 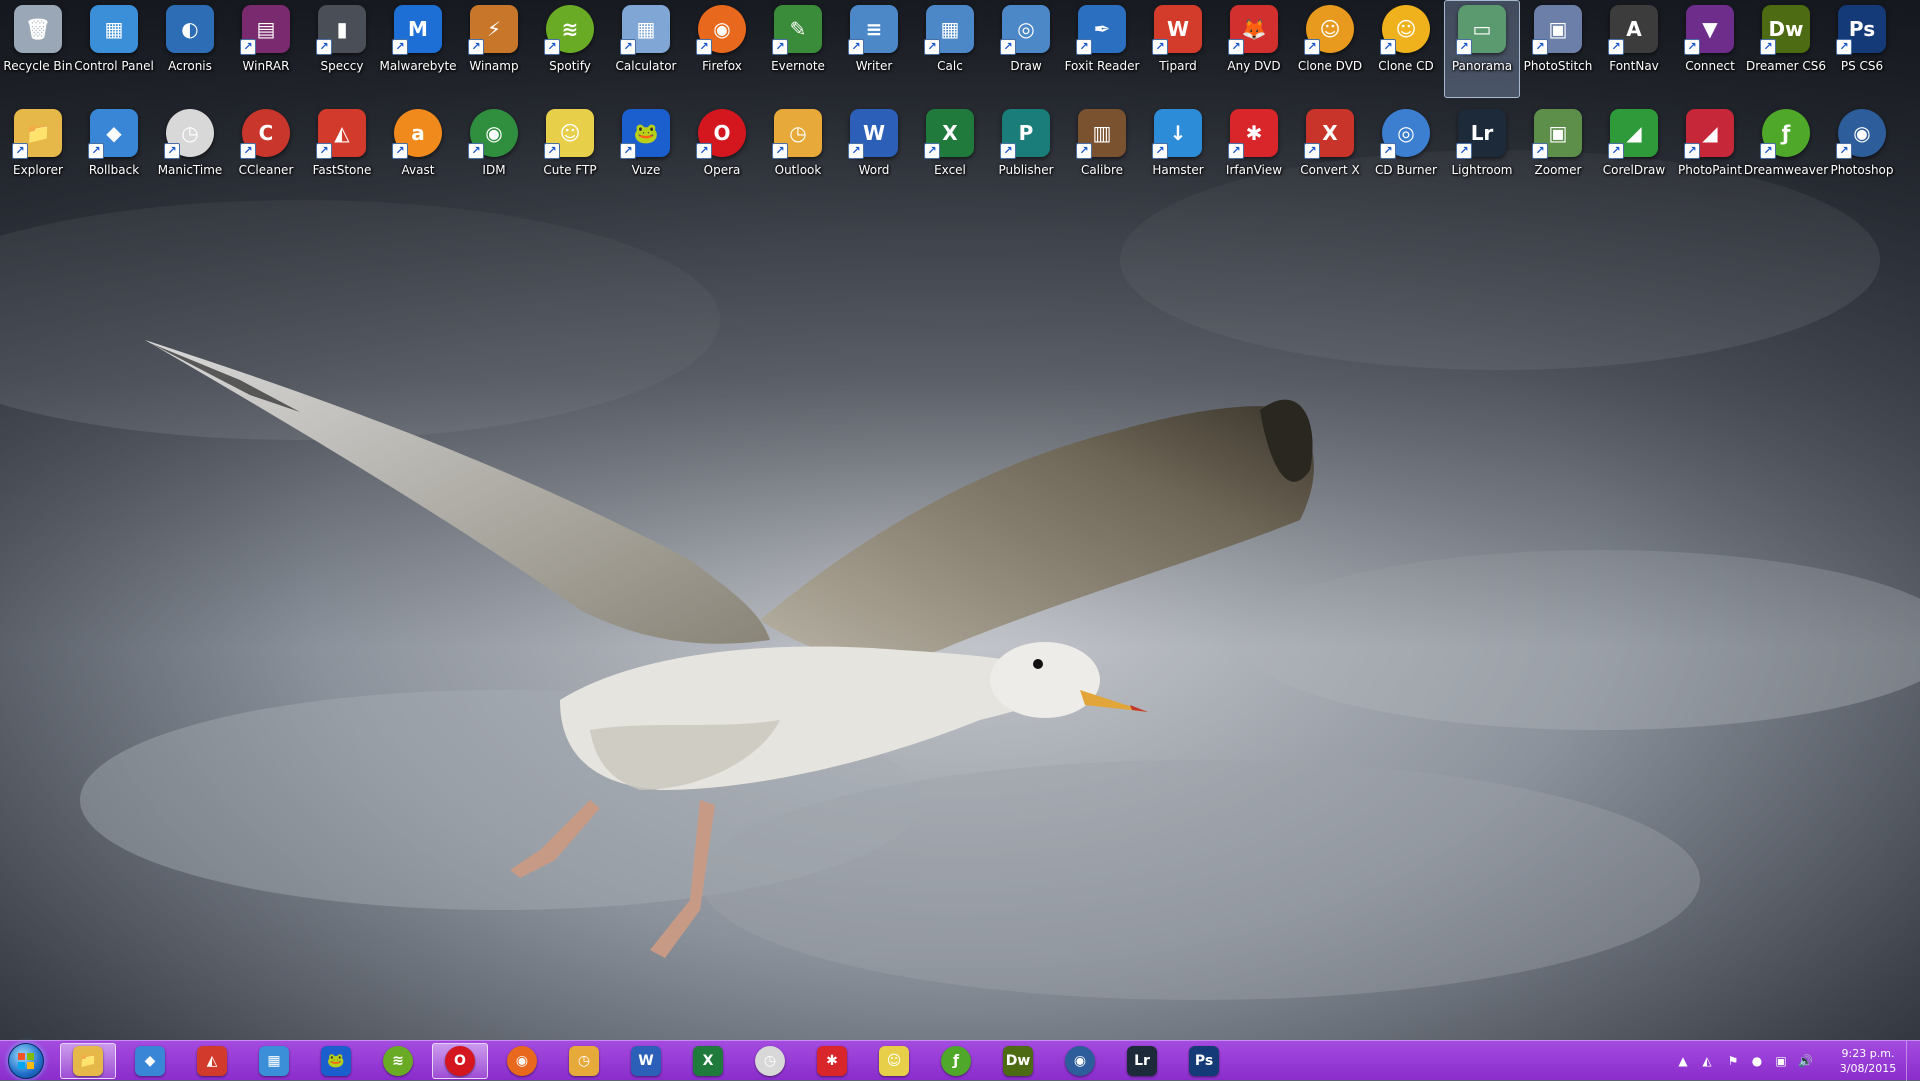 What do you see at coordinates (26, 1061) in the screenshot?
I see `start-button` at bounding box center [26, 1061].